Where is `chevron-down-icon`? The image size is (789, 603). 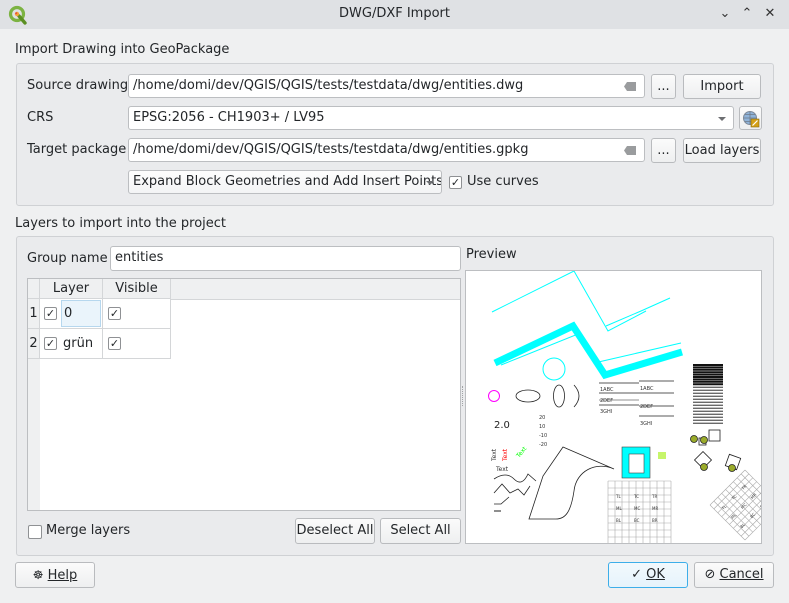 chevron-down-icon is located at coordinates (722, 119).